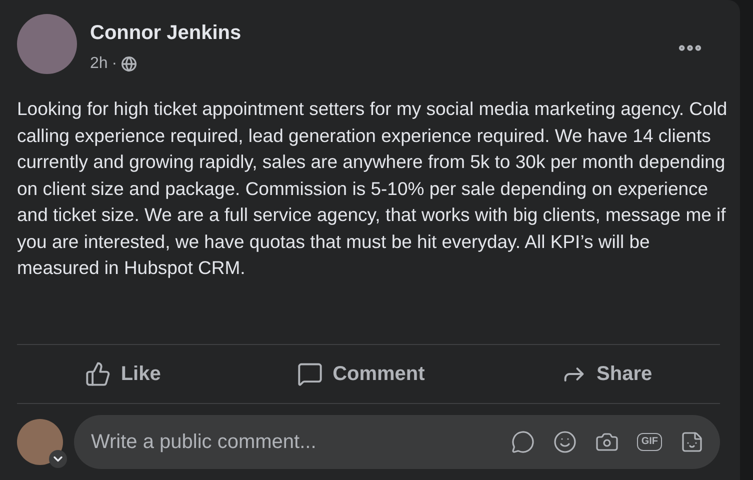  Describe the element at coordinates (129, 64) in the screenshot. I see `globe-icon` at that location.